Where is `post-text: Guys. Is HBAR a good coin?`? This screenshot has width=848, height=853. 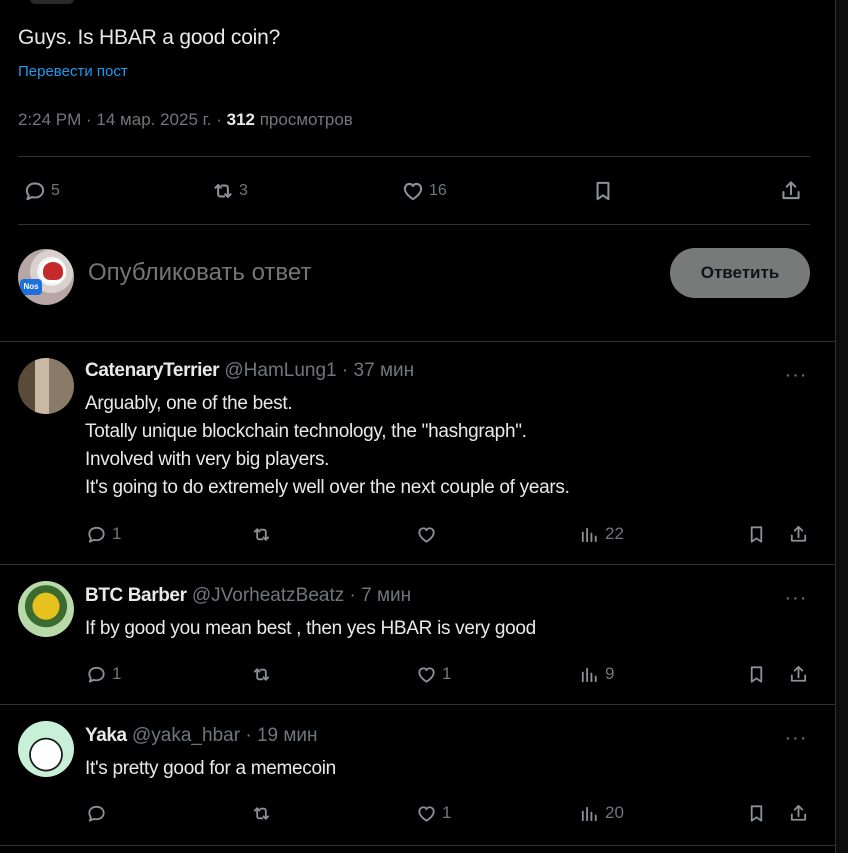
post-text: Guys. Is HBAR a good coin? is located at coordinates (149, 37).